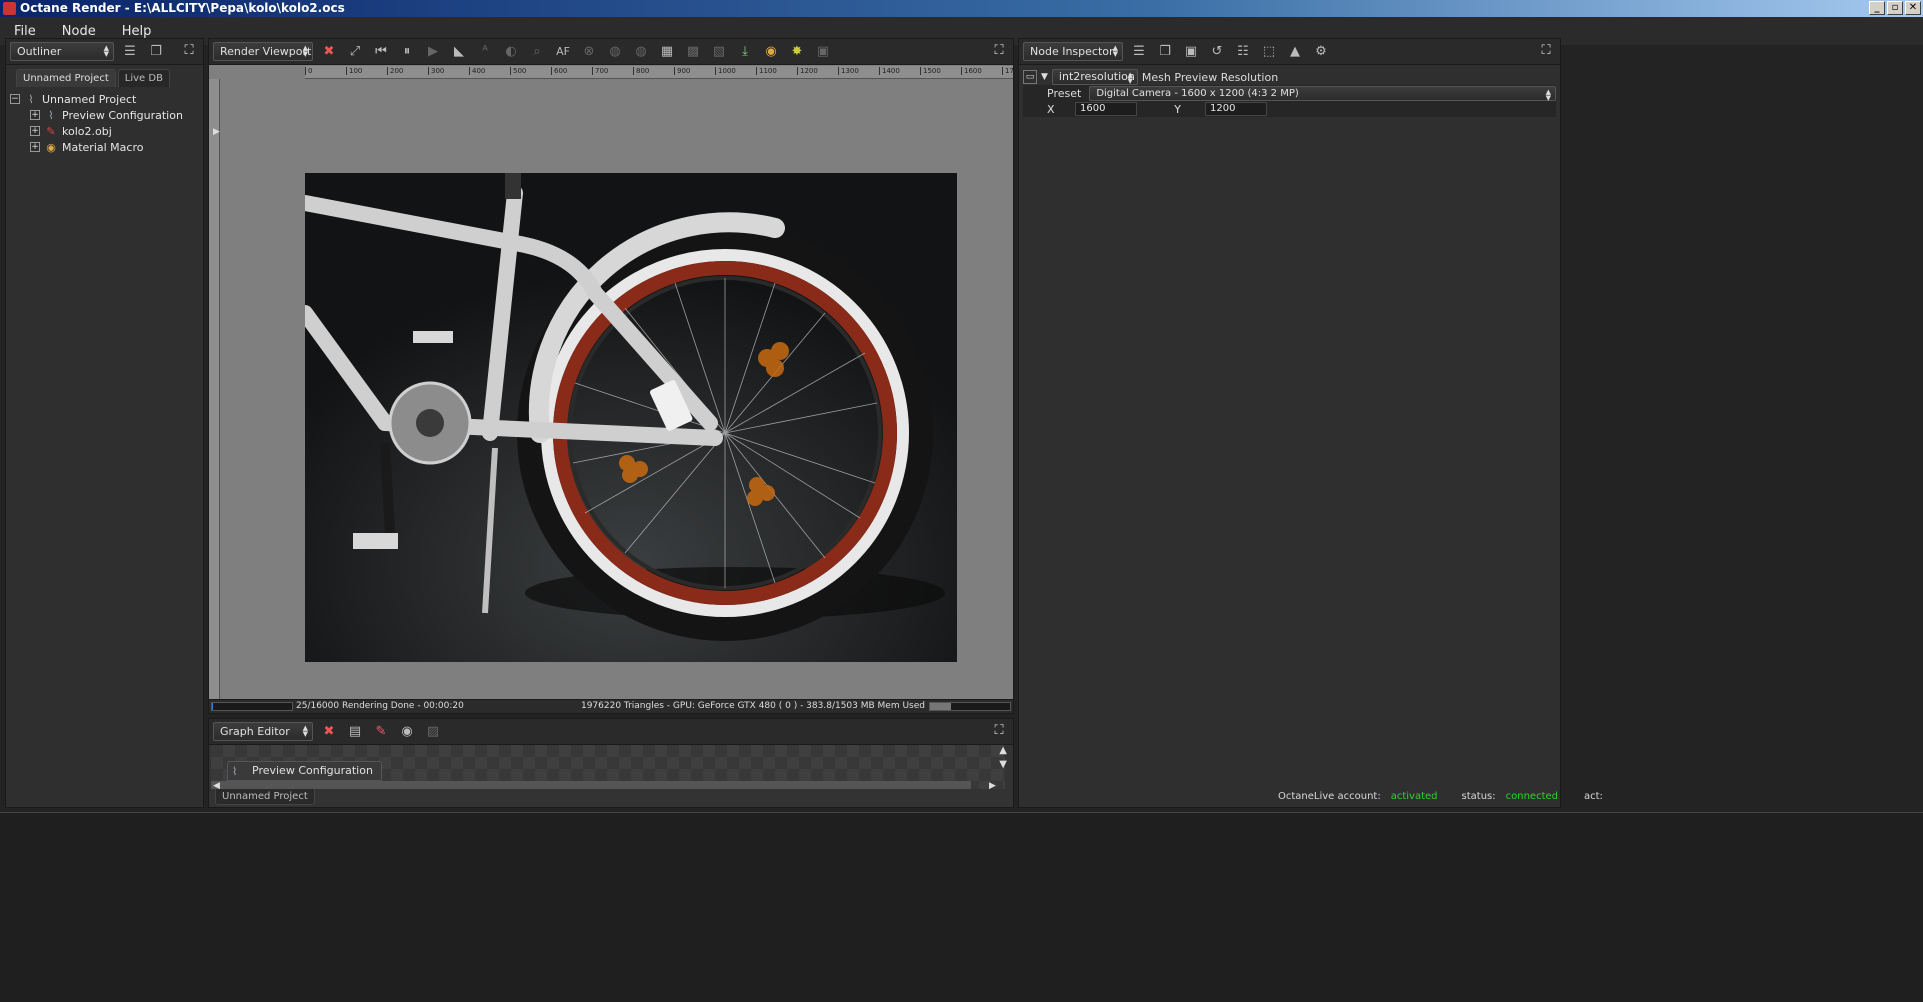 Image resolution: width=1923 pixels, height=1002 pixels. I want to click on play-icon: ▶, so click(433, 52).